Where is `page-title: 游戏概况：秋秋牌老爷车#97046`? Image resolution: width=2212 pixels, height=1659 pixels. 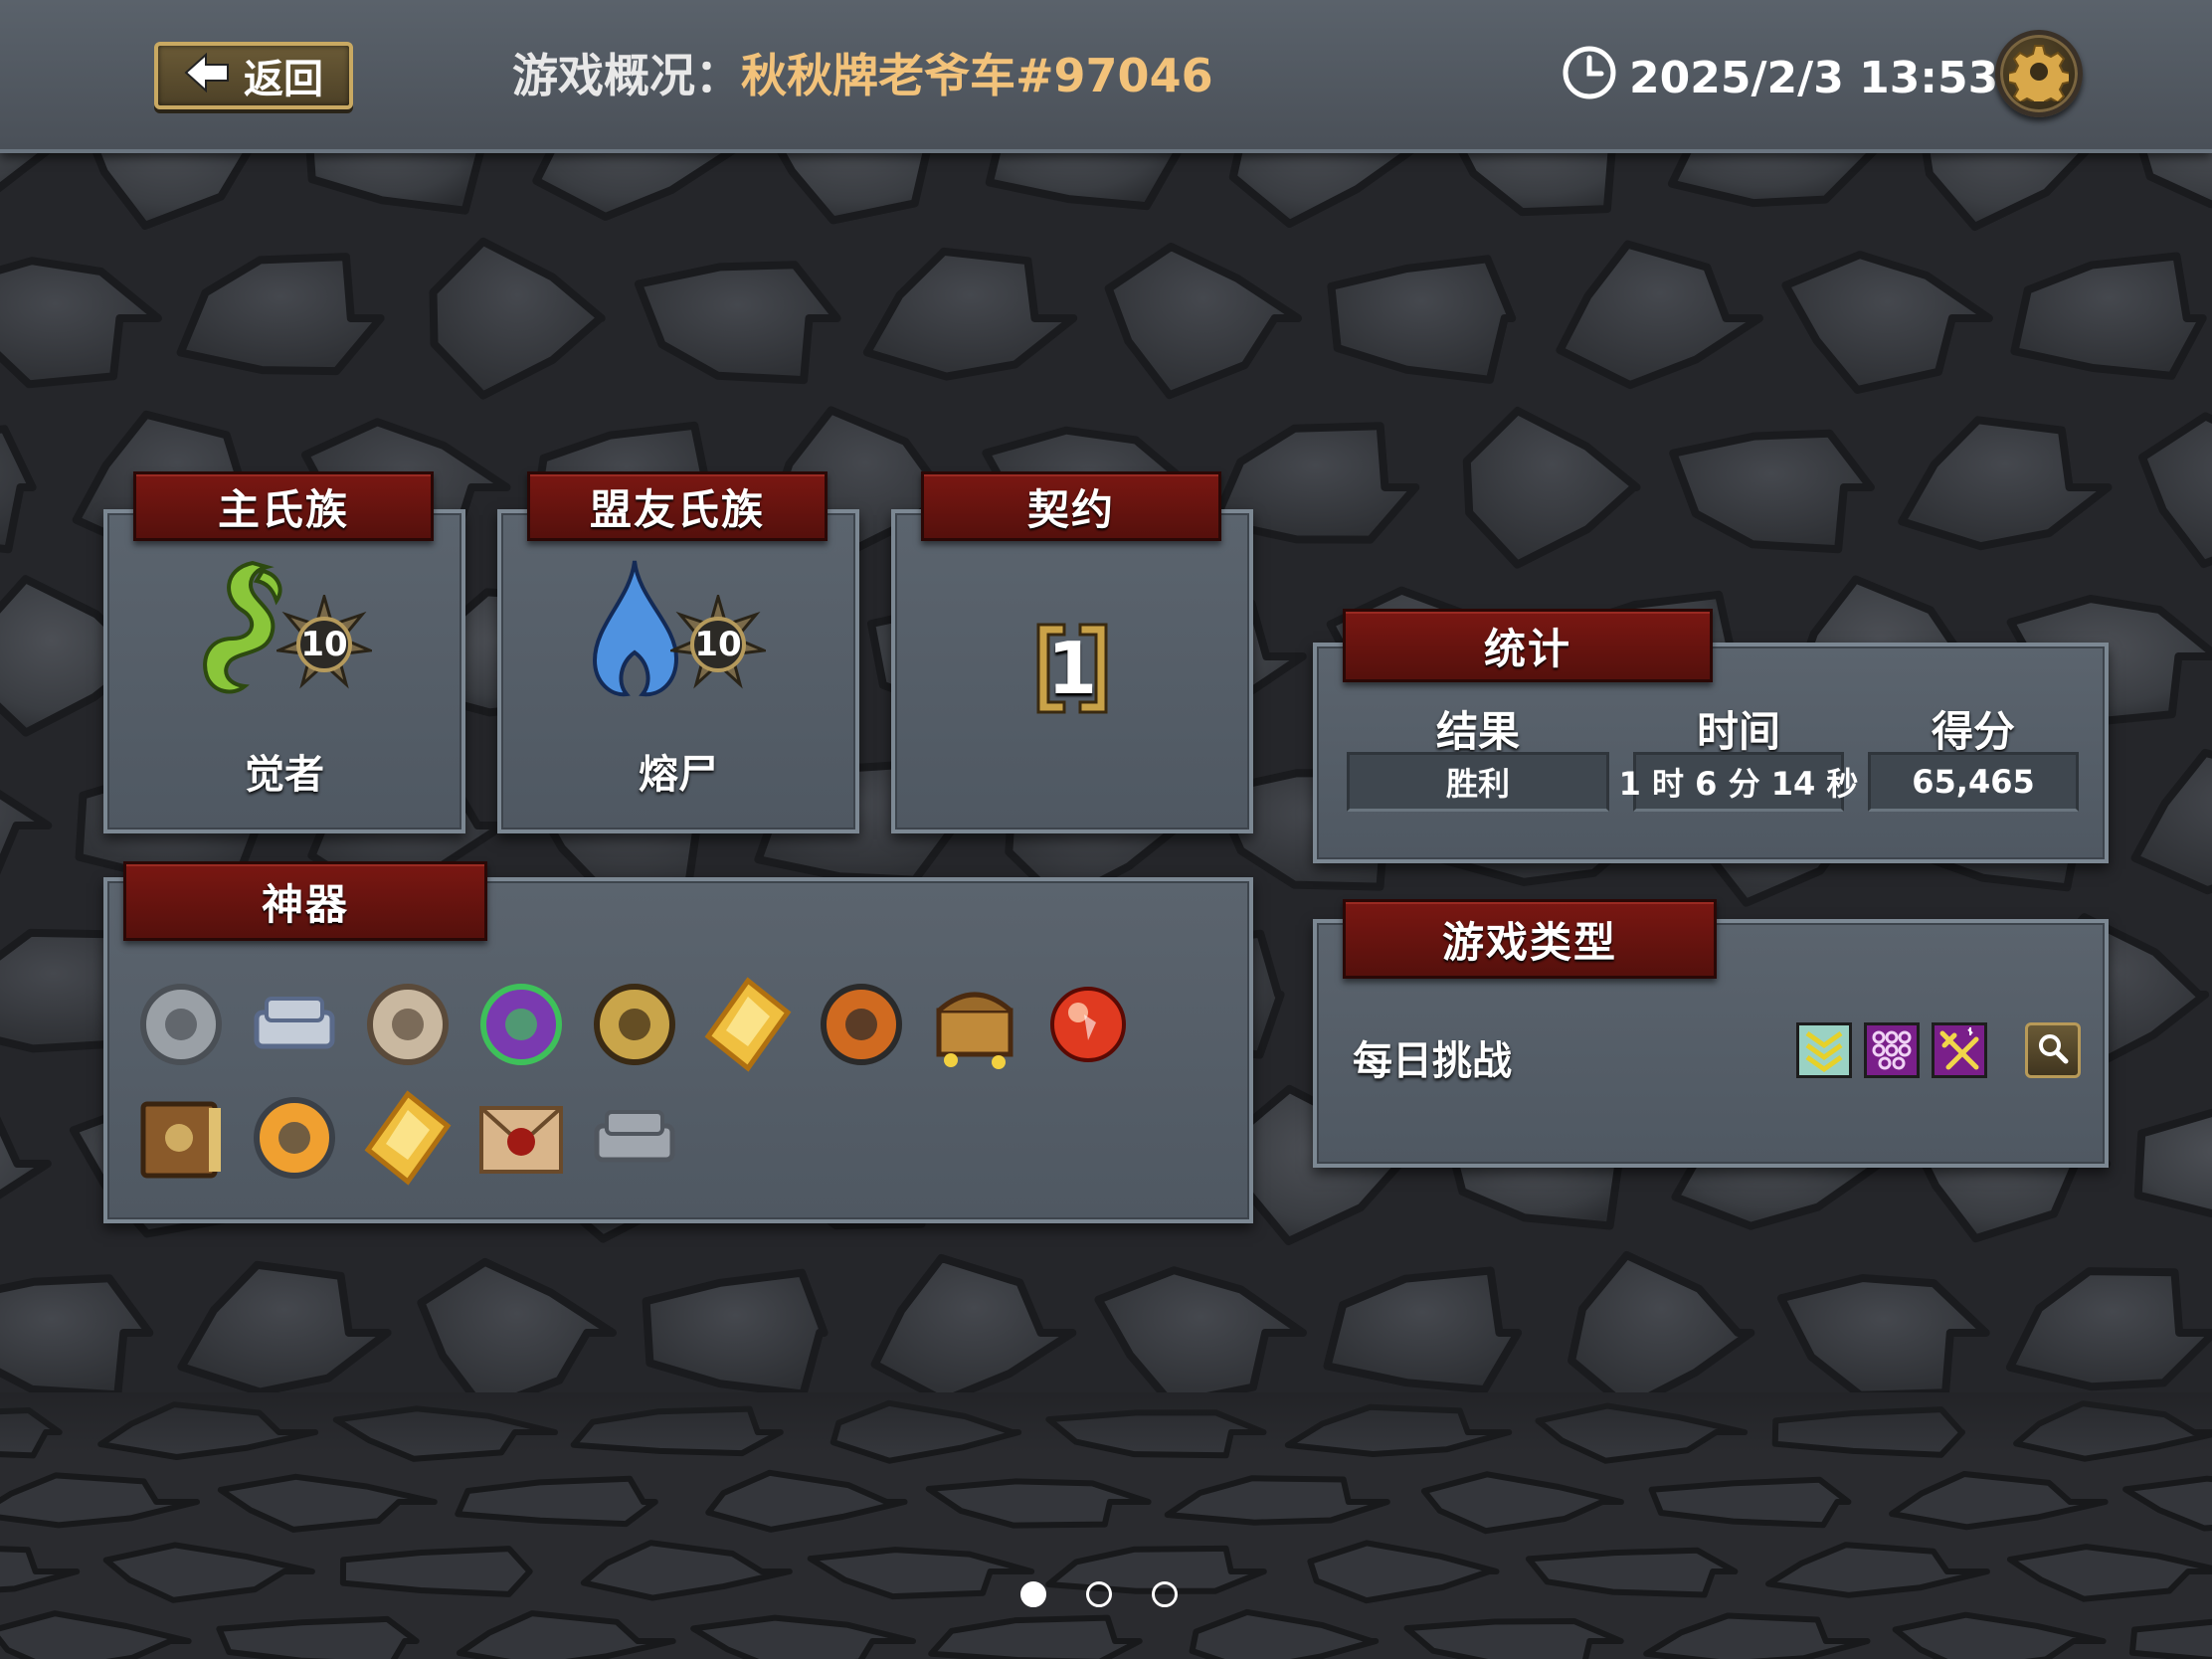 page-title: 游戏概况：秋秋牌老爷车#97046 is located at coordinates (862, 75).